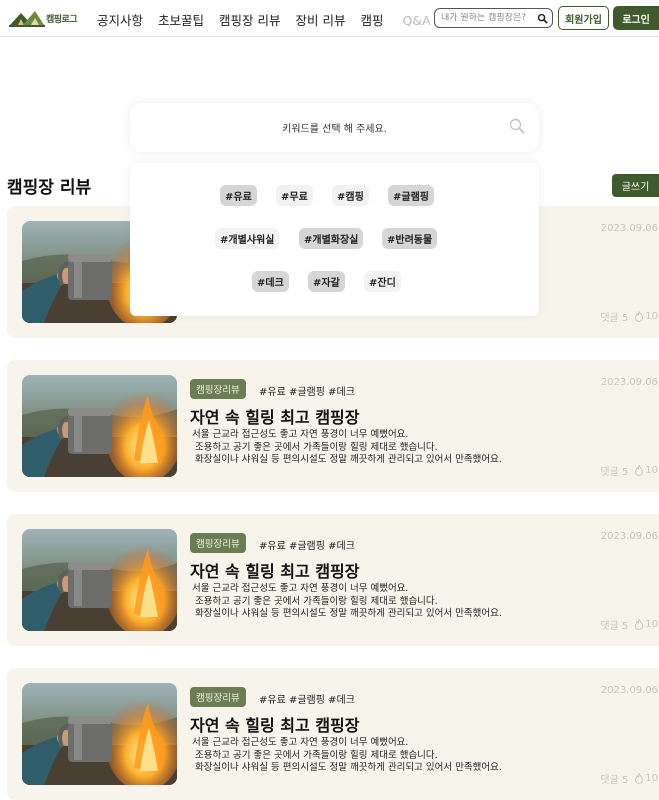 Image resolution: width=659 pixels, height=800 pixels. What do you see at coordinates (181, 19) in the screenshot?
I see `nav-item-tips: 초보꿀팁` at bounding box center [181, 19].